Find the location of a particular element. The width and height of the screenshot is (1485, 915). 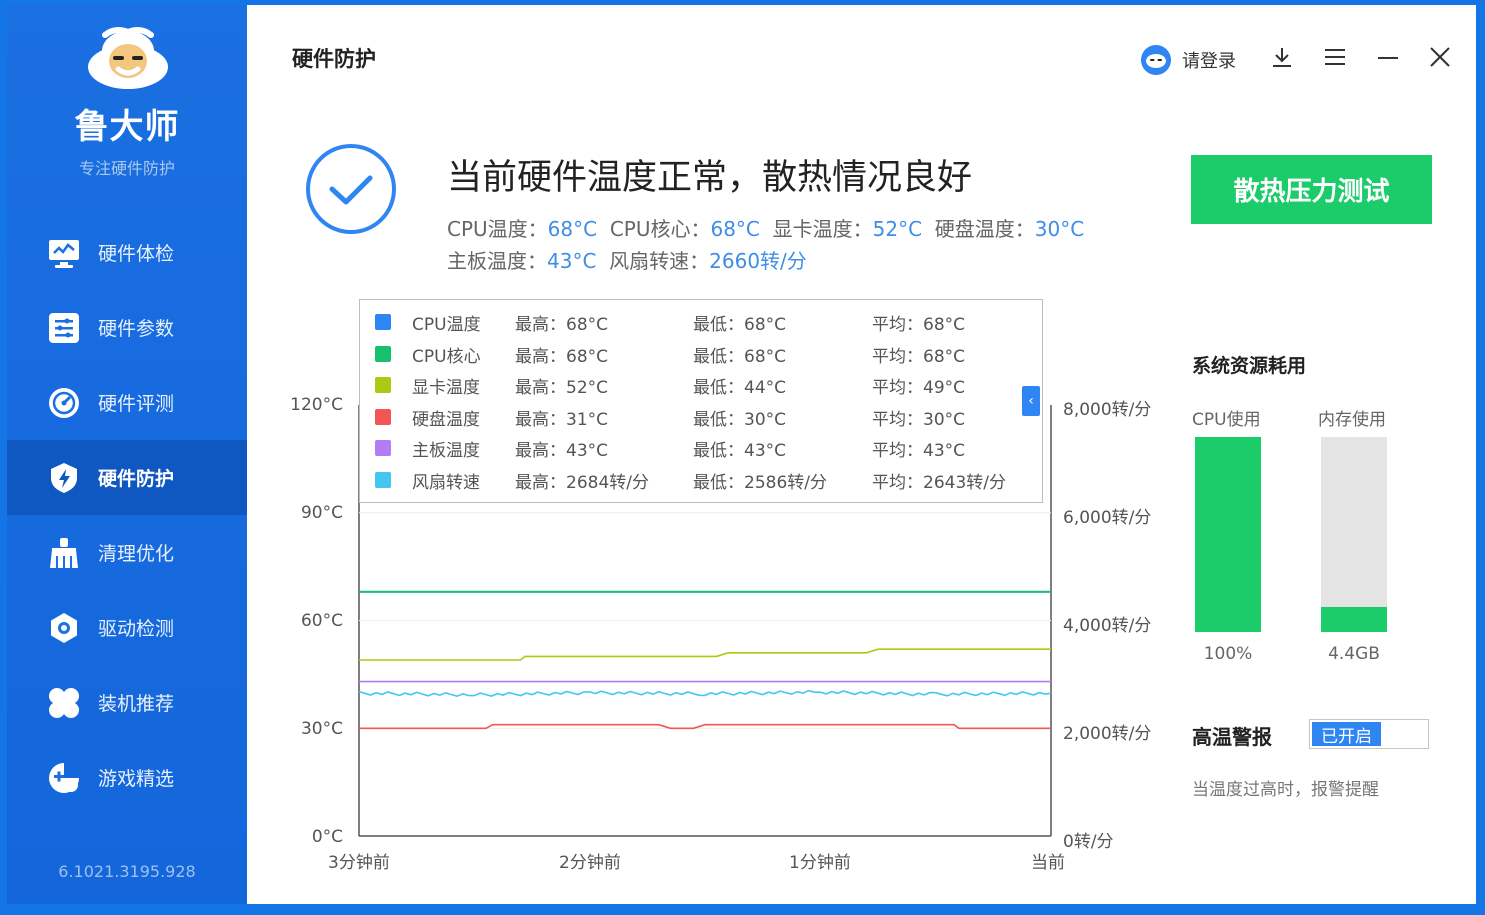

legend-row: CPU核心 最高：68°C 最低：68°C 平均：68°C is located at coordinates (701, 353).